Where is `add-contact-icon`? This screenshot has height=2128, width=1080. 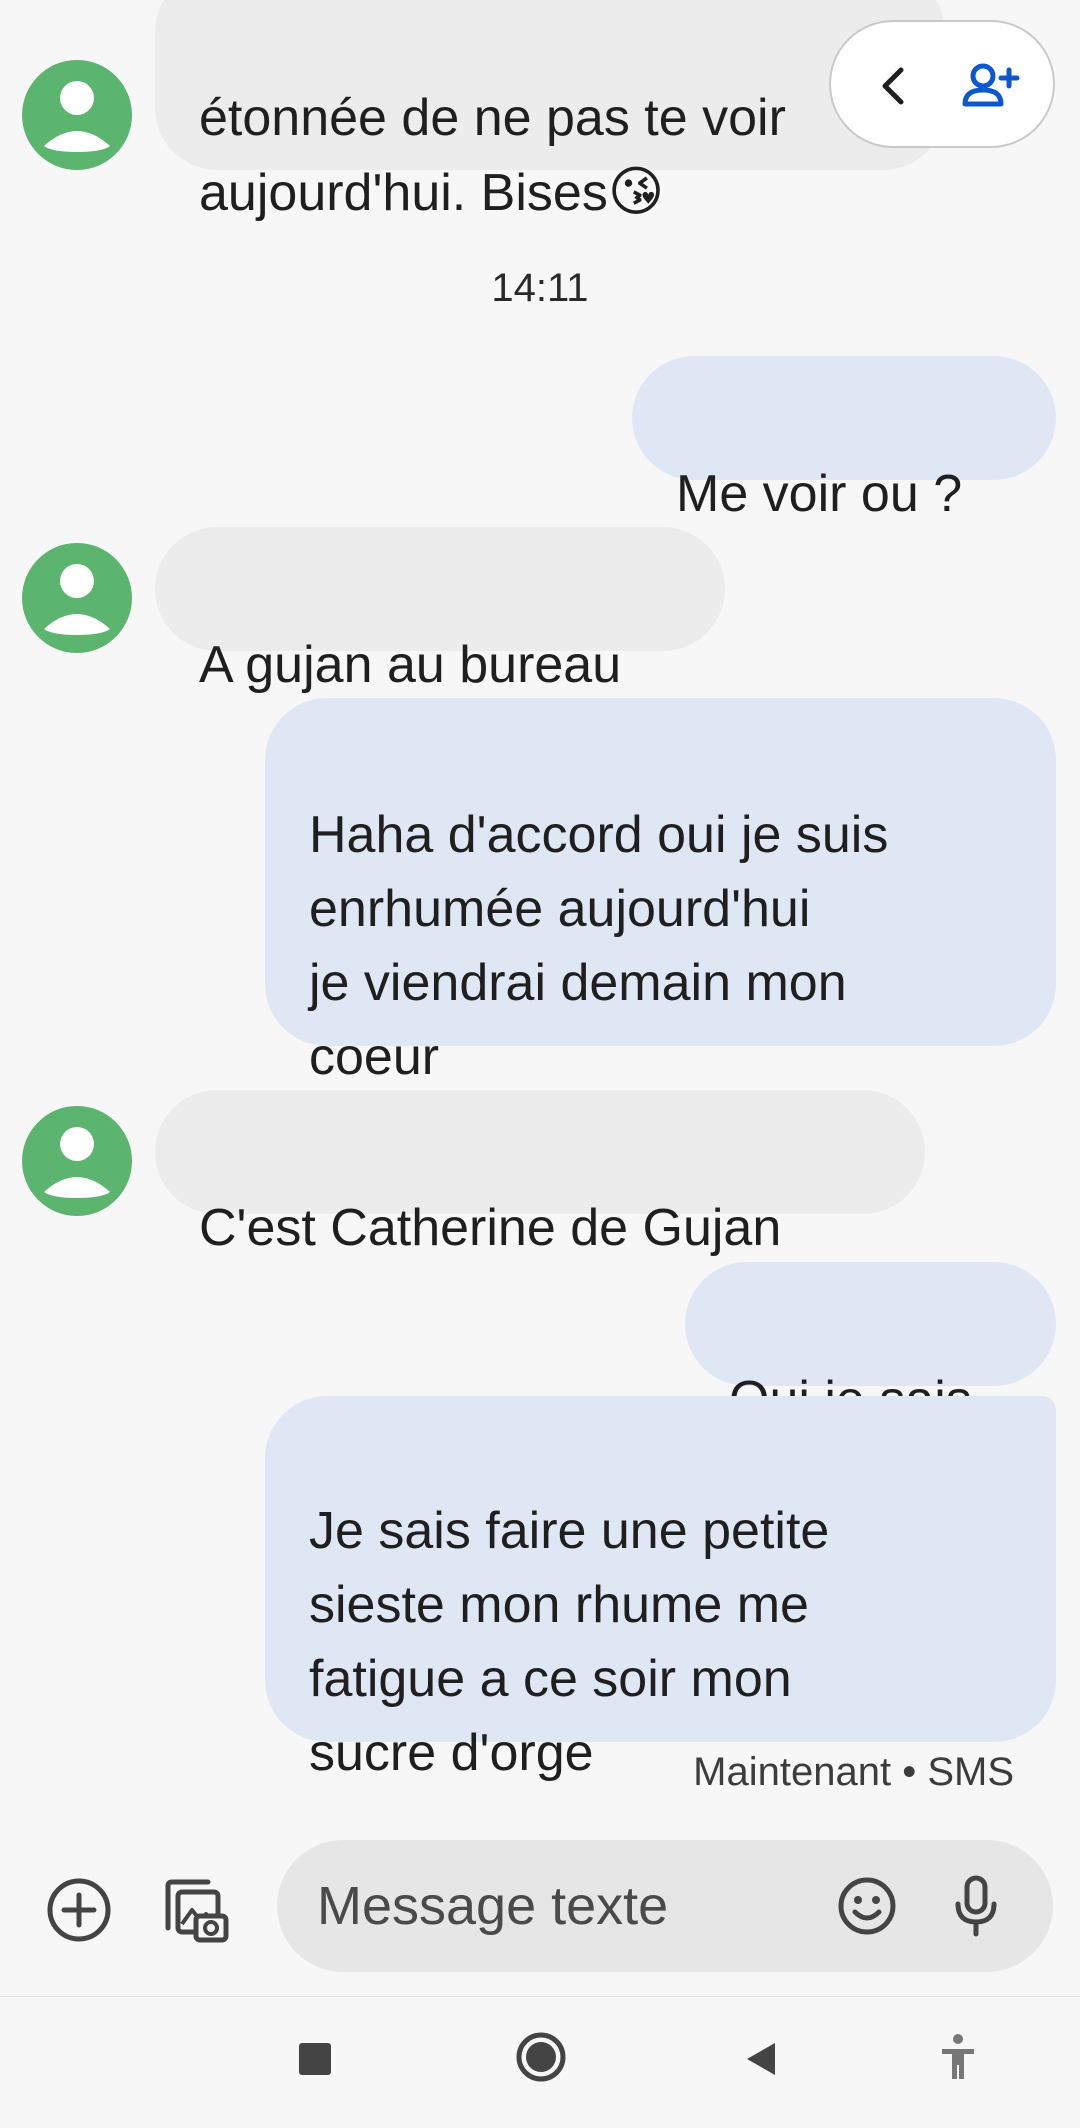
add-contact-icon is located at coordinates (991, 86).